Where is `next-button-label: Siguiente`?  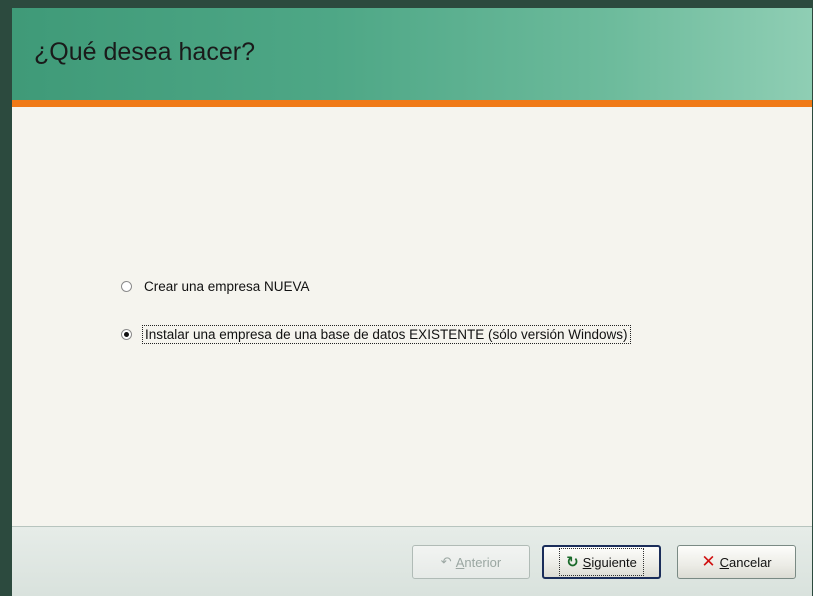
next-button-label: Siguiente is located at coordinates (609, 562).